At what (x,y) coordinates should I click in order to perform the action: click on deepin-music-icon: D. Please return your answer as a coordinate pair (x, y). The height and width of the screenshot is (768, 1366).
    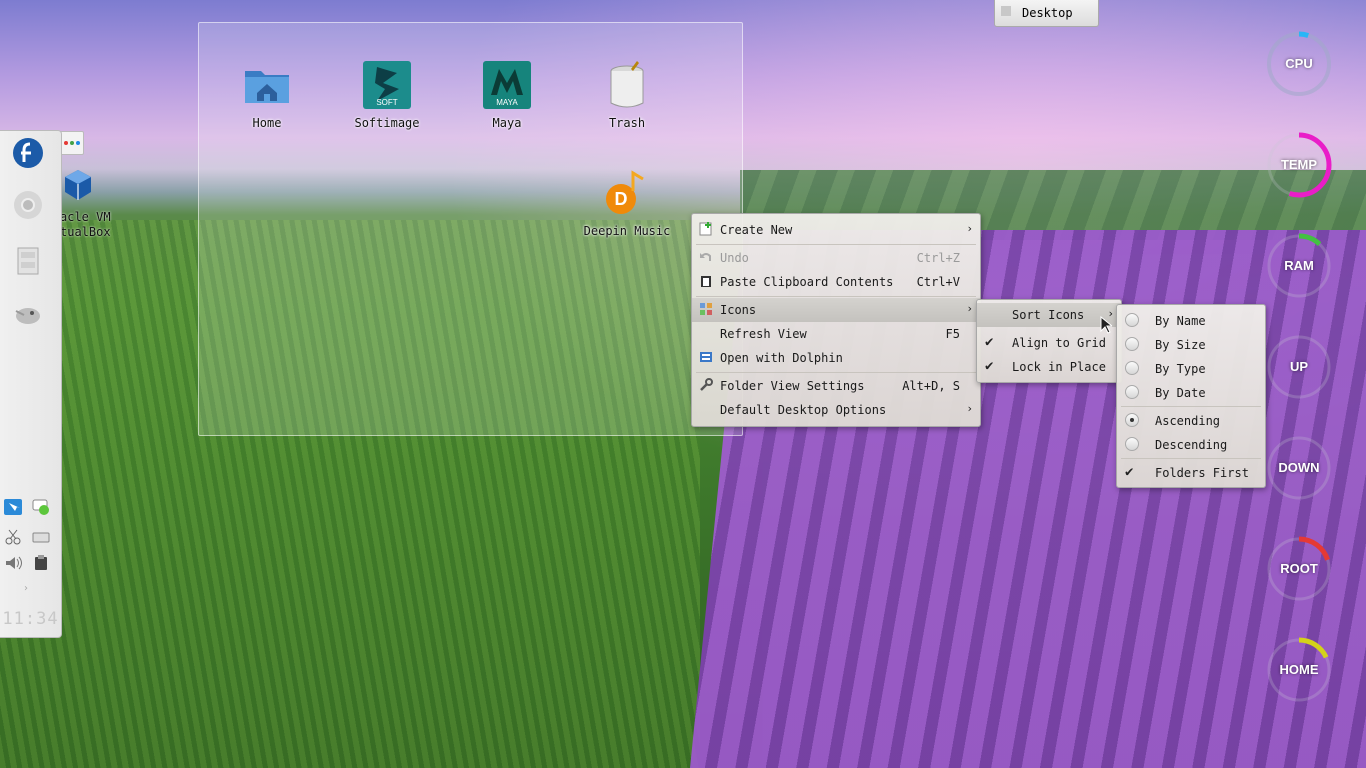
    Looking at the image, I should click on (625, 192).